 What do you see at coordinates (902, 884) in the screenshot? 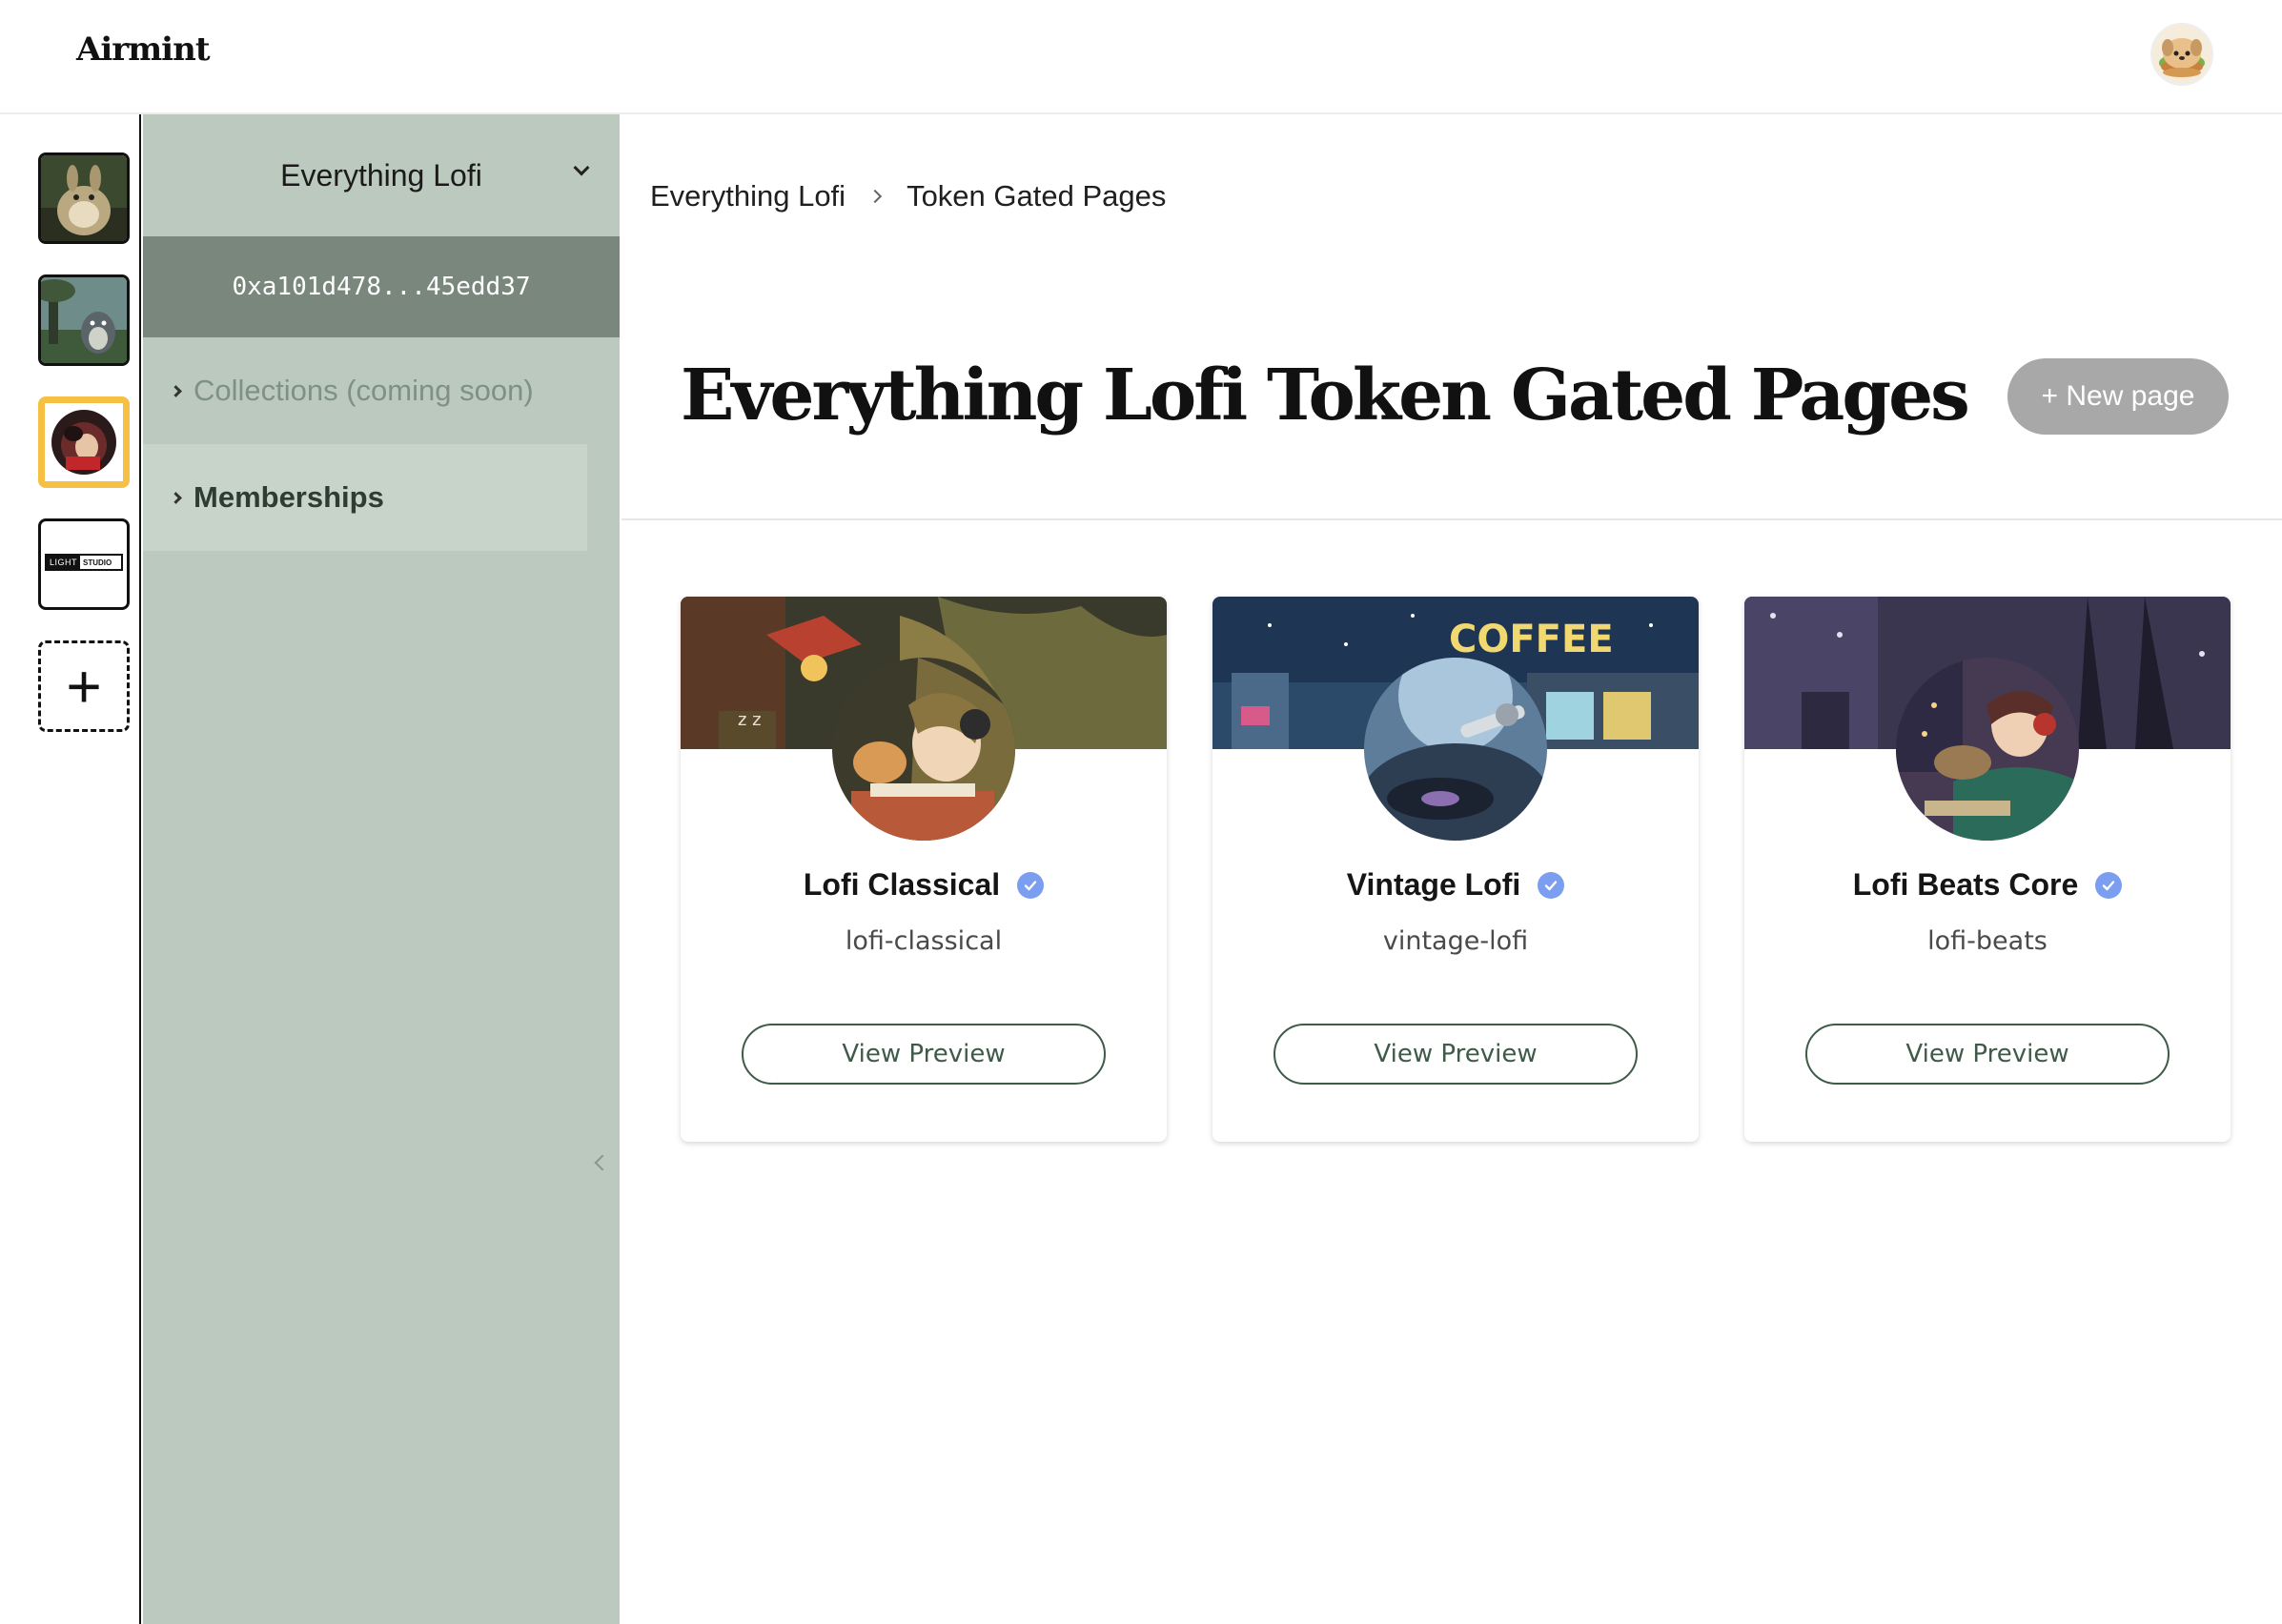
I see `card-title: Lofi Classical` at bounding box center [902, 884].